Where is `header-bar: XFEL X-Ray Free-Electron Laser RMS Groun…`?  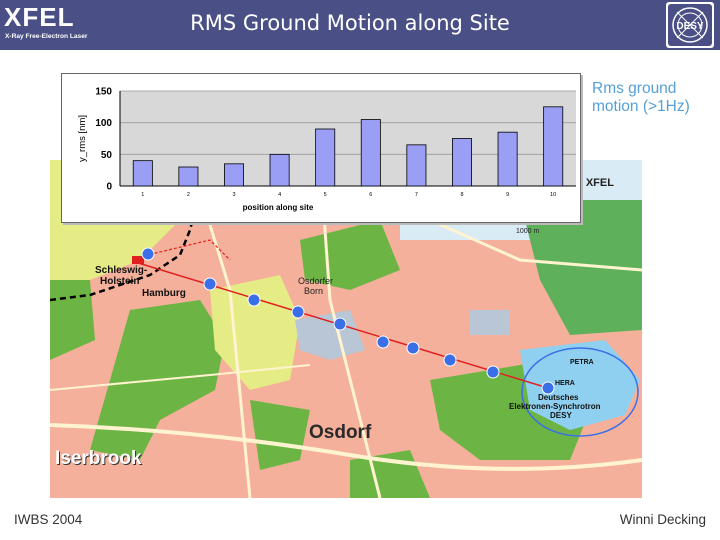 header-bar: XFEL X-Ray Free-Electron Laser RMS Groun… is located at coordinates (360, 25).